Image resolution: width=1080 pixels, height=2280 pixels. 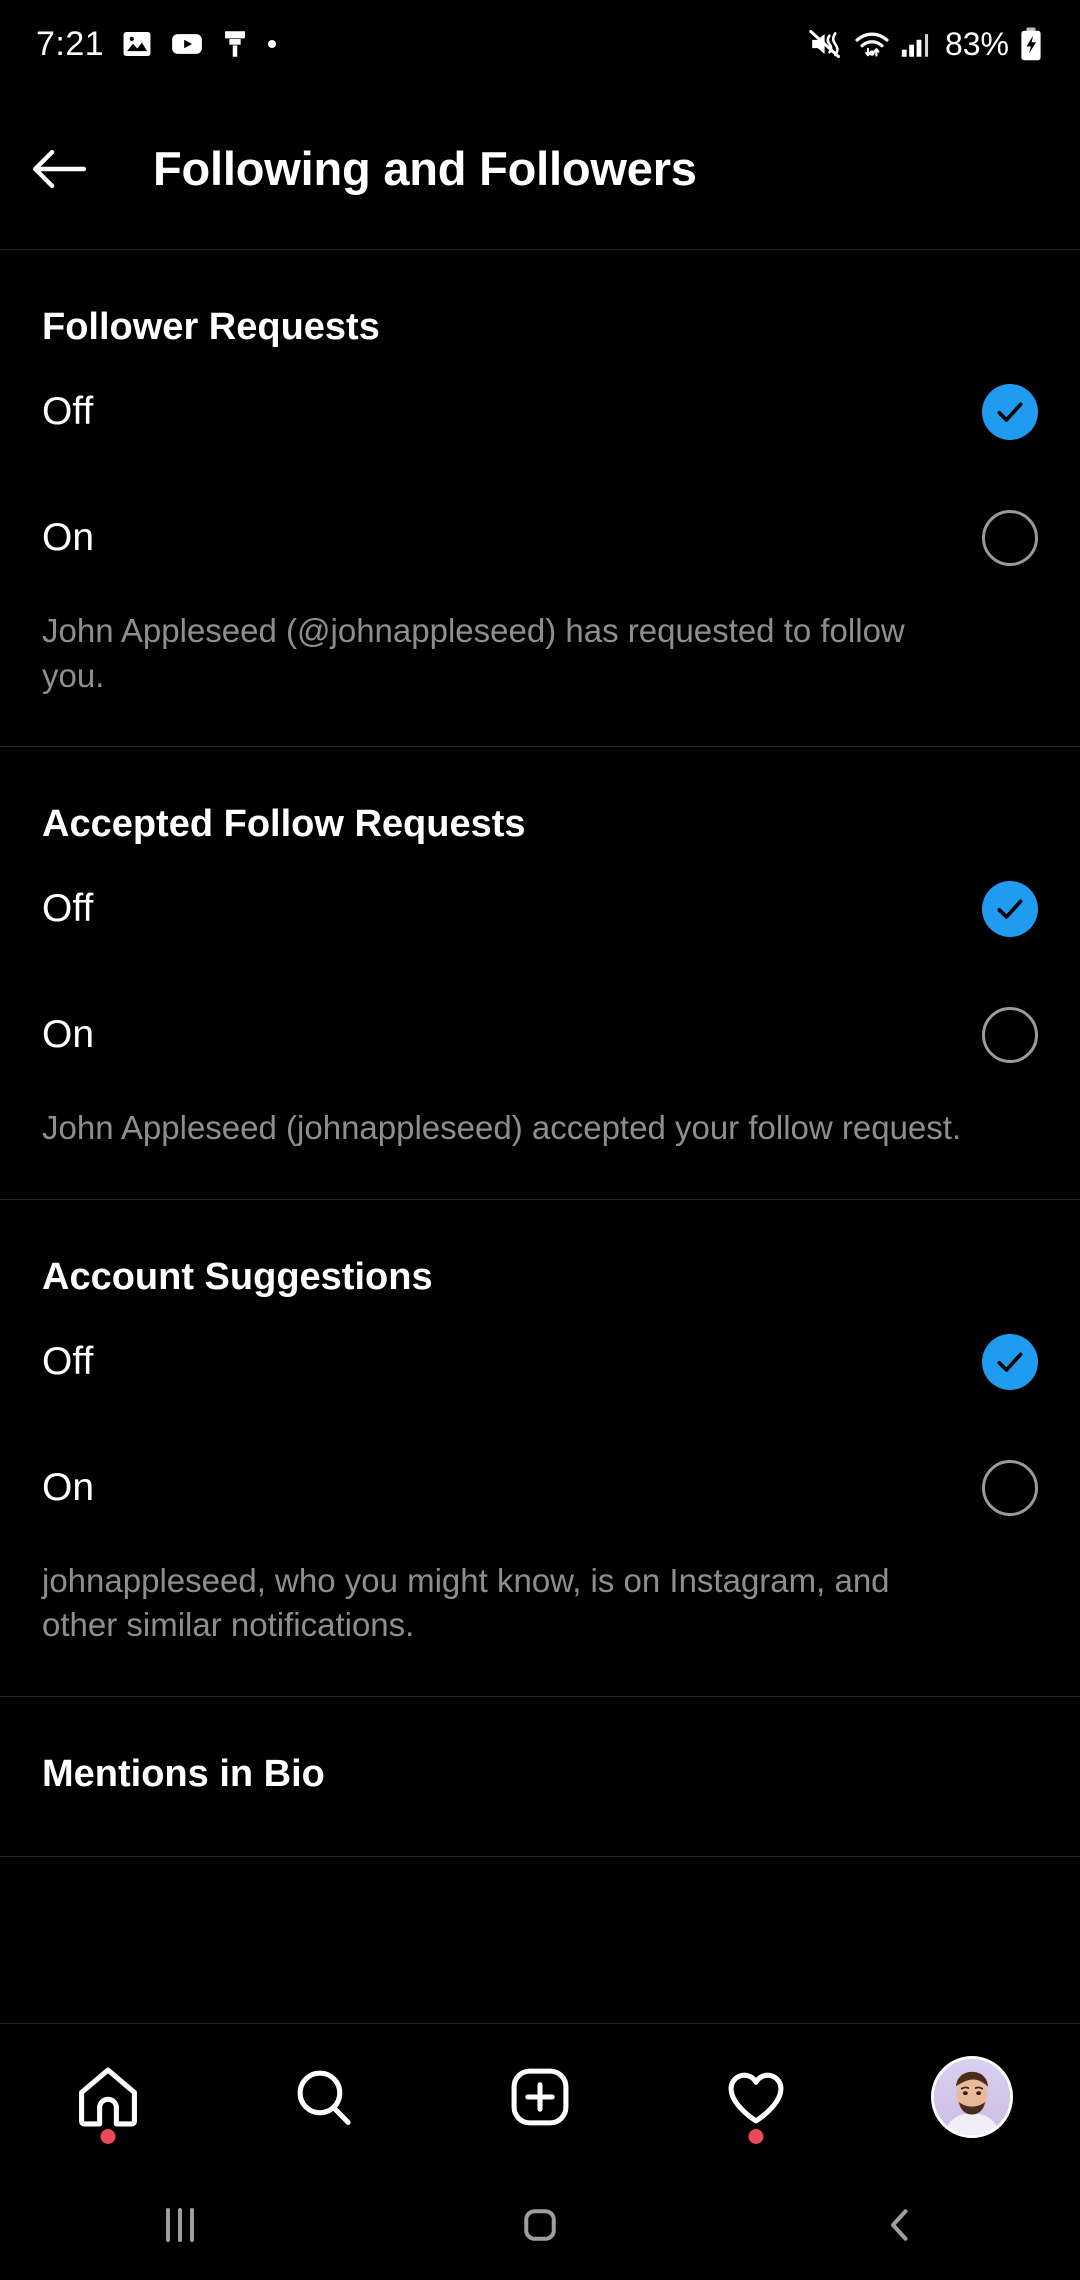 I want to click on nav-activity, so click(x=756, y=2097).